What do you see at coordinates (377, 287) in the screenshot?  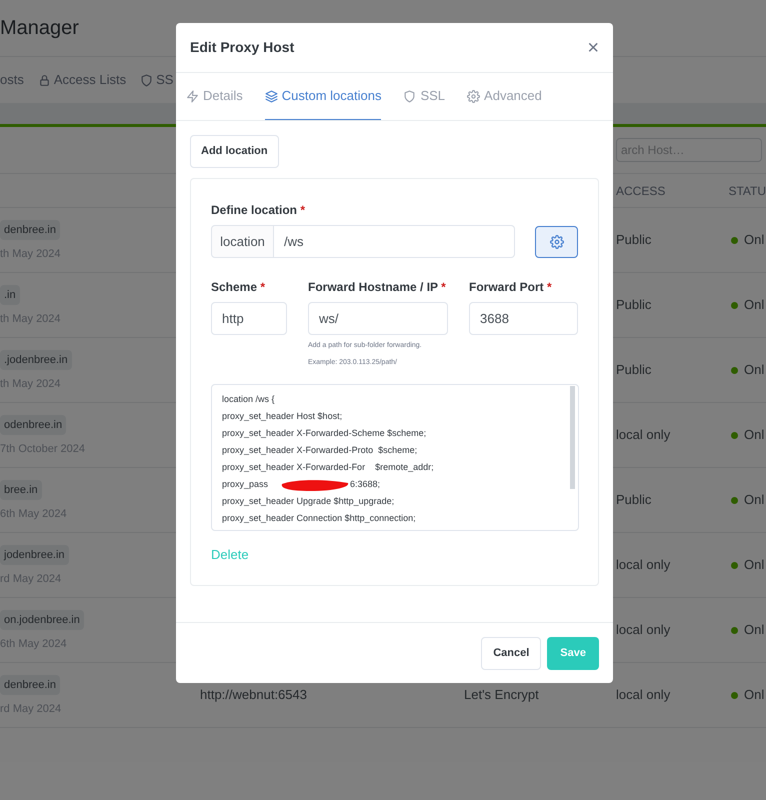 I see `field-label: Forward Hostname / IP *` at bounding box center [377, 287].